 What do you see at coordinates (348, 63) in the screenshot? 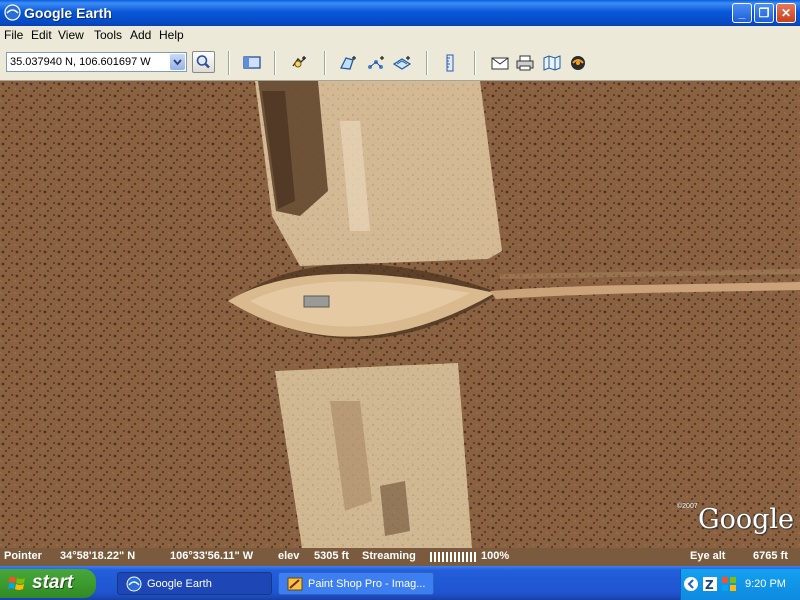
I see `polygon-icon` at bounding box center [348, 63].